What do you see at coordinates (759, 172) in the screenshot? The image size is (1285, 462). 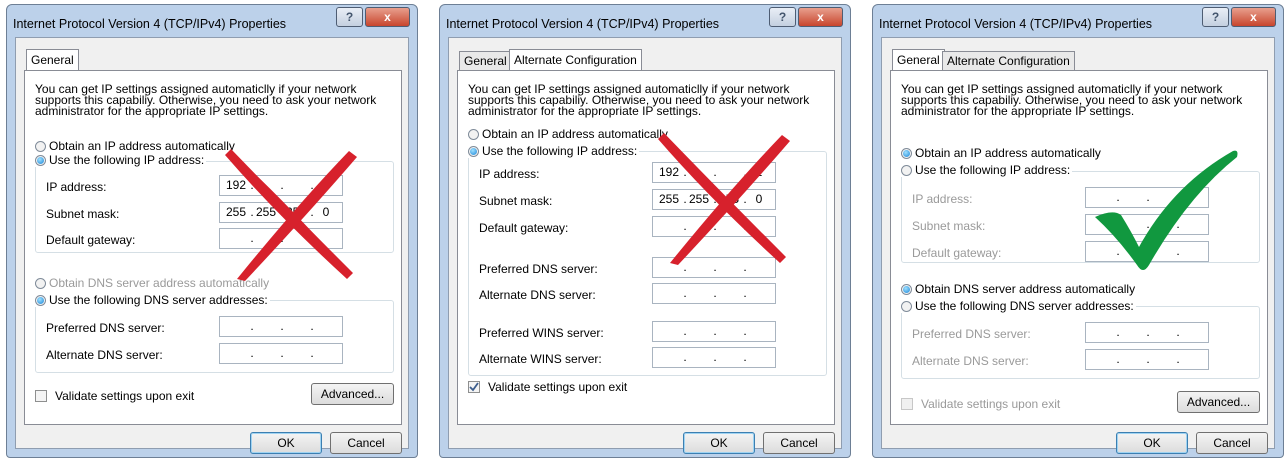 I see `ip-octet: 2` at bounding box center [759, 172].